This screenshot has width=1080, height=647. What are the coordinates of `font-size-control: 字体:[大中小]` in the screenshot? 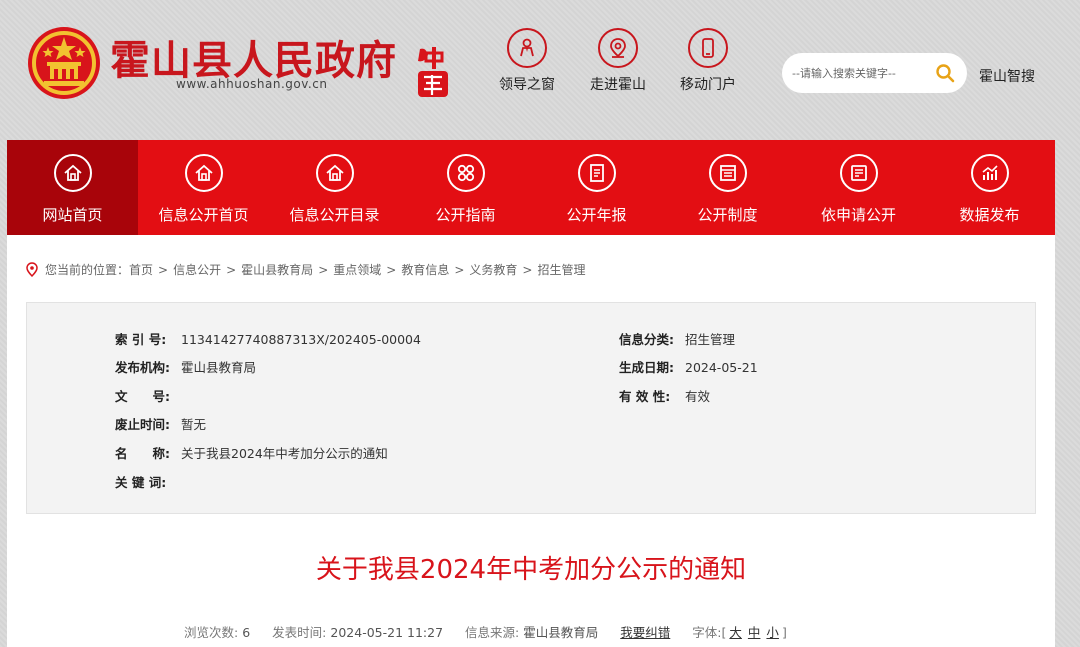 It's located at (739, 631).